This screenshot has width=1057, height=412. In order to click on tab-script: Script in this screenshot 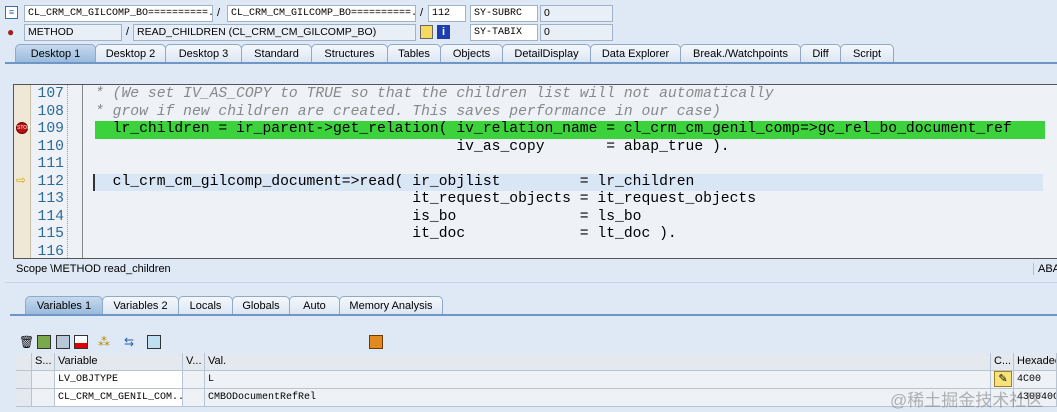, I will do `click(867, 53)`.